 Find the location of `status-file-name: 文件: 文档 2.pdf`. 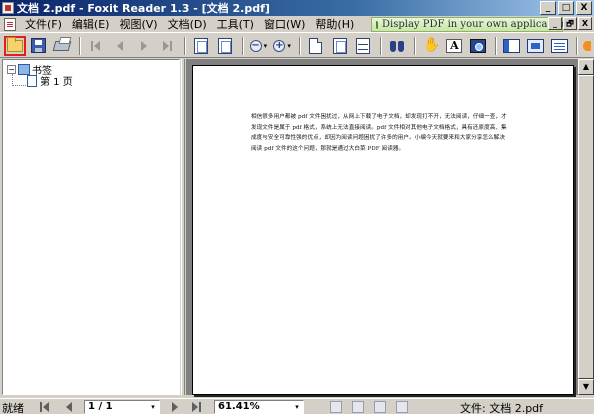

status-file-name: 文件: 文档 2.pdf is located at coordinates (502, 408).